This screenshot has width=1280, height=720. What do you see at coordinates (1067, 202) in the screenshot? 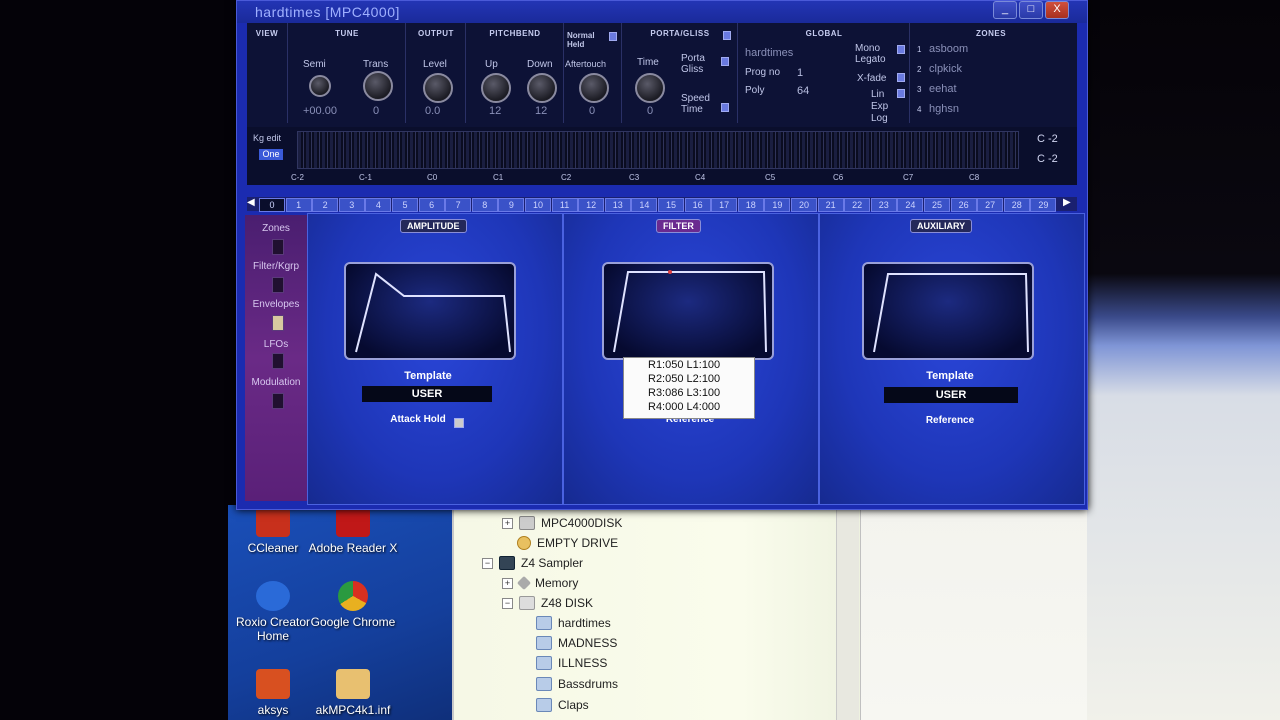
I see `scroll-right-icon: ▶` at bounding box center [1067, 202].